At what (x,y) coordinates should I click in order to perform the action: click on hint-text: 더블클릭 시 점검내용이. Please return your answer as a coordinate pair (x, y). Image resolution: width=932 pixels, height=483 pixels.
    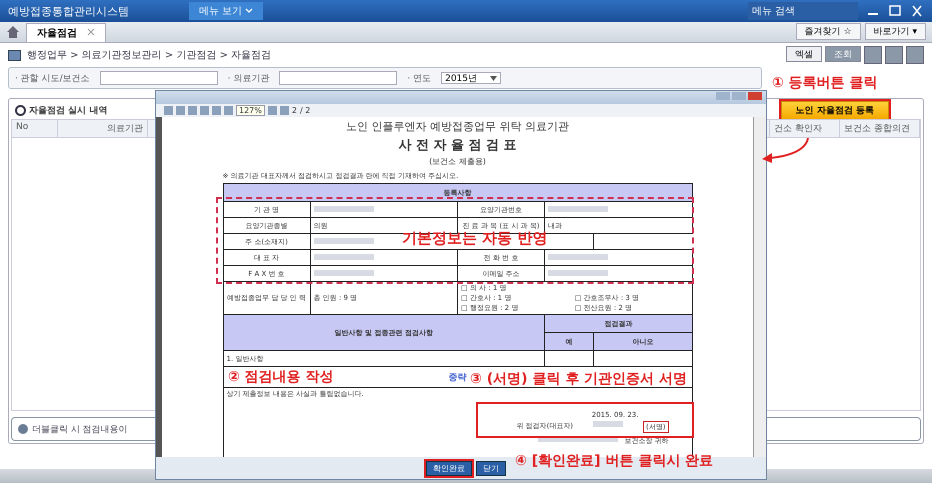
    Looking at the image, I should click on (80, 430).